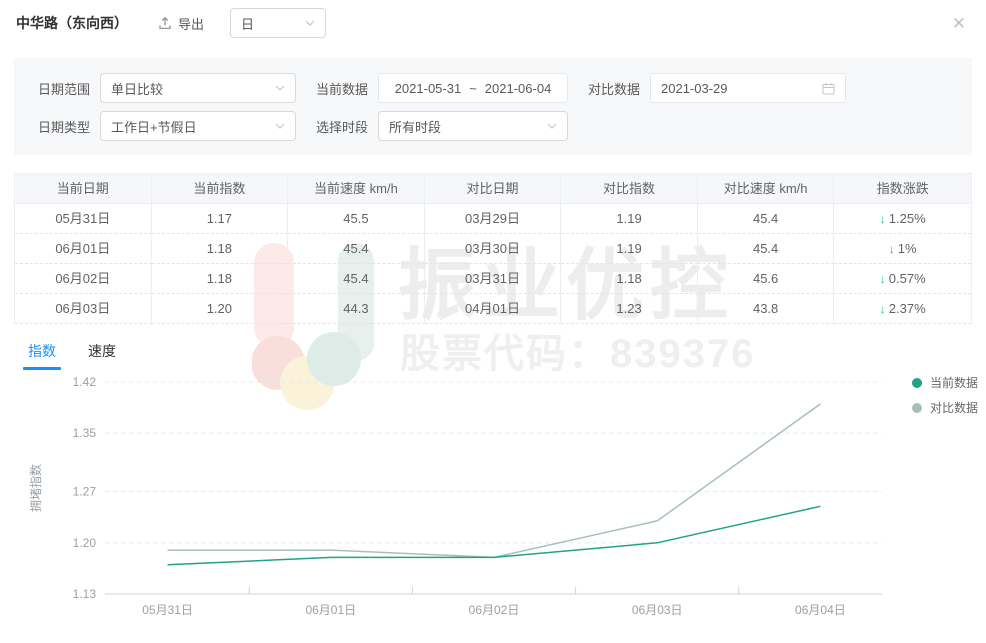 This screenshot has height=643, width=986. I want to click on svg-text: 1.20, so click(85, 543).